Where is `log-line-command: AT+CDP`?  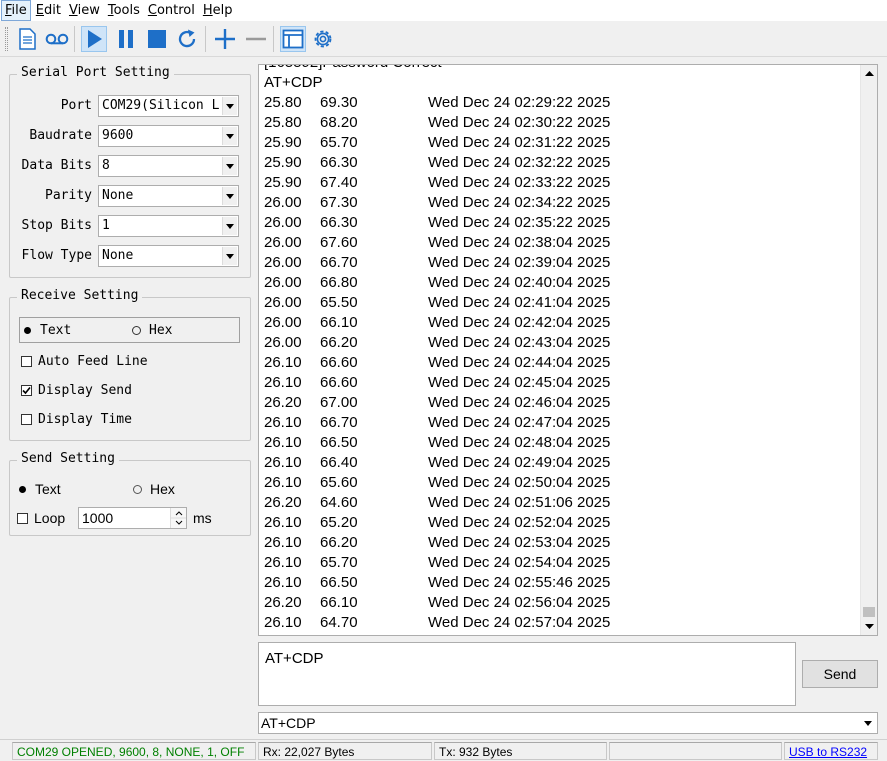
log-line-command: AT+CDP is located at coordinates (293, 82).